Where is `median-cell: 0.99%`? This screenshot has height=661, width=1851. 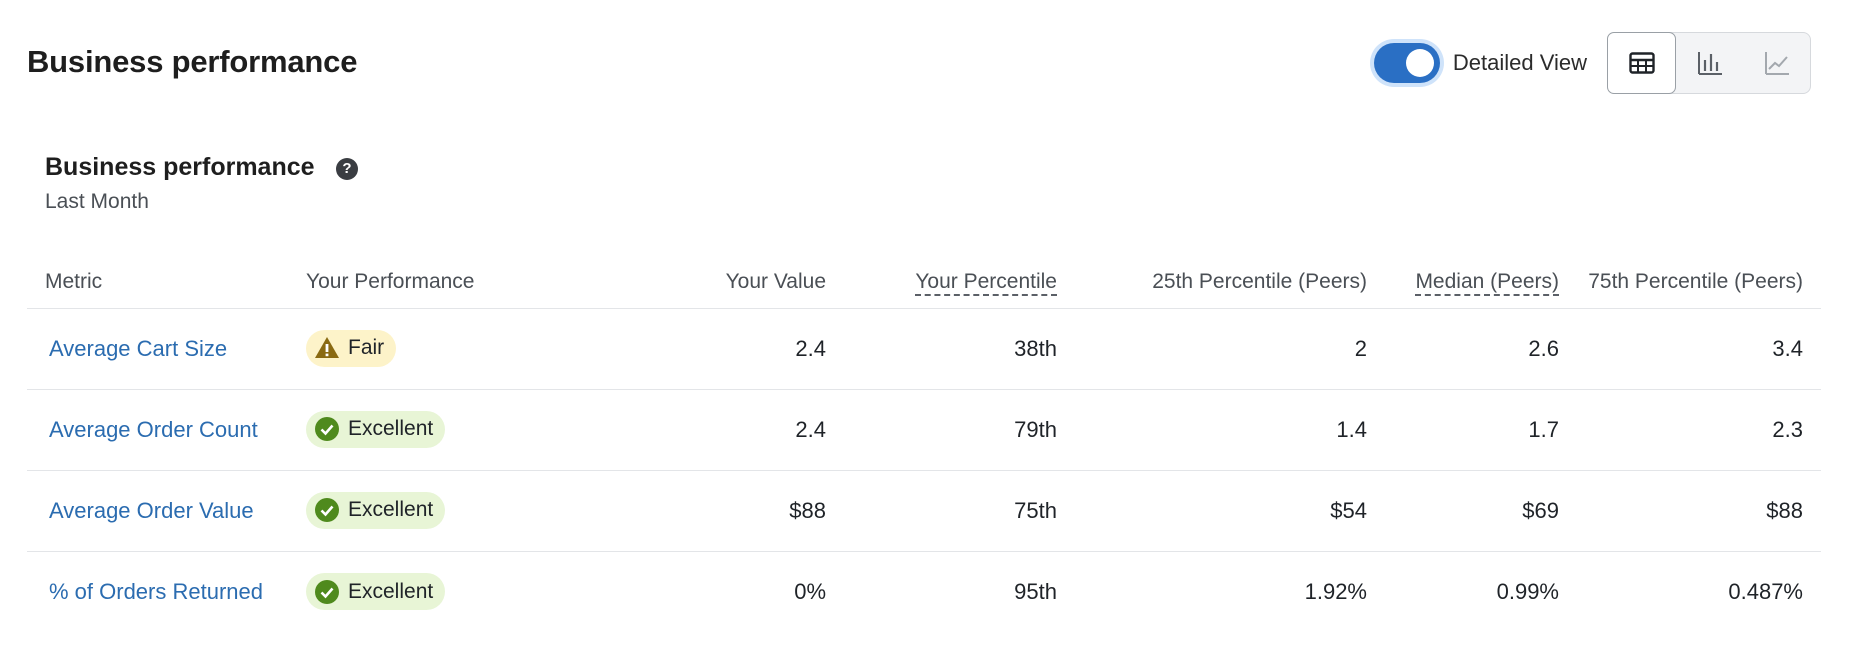 median-cell: 0.99% is located at coordinates (1527, 591).